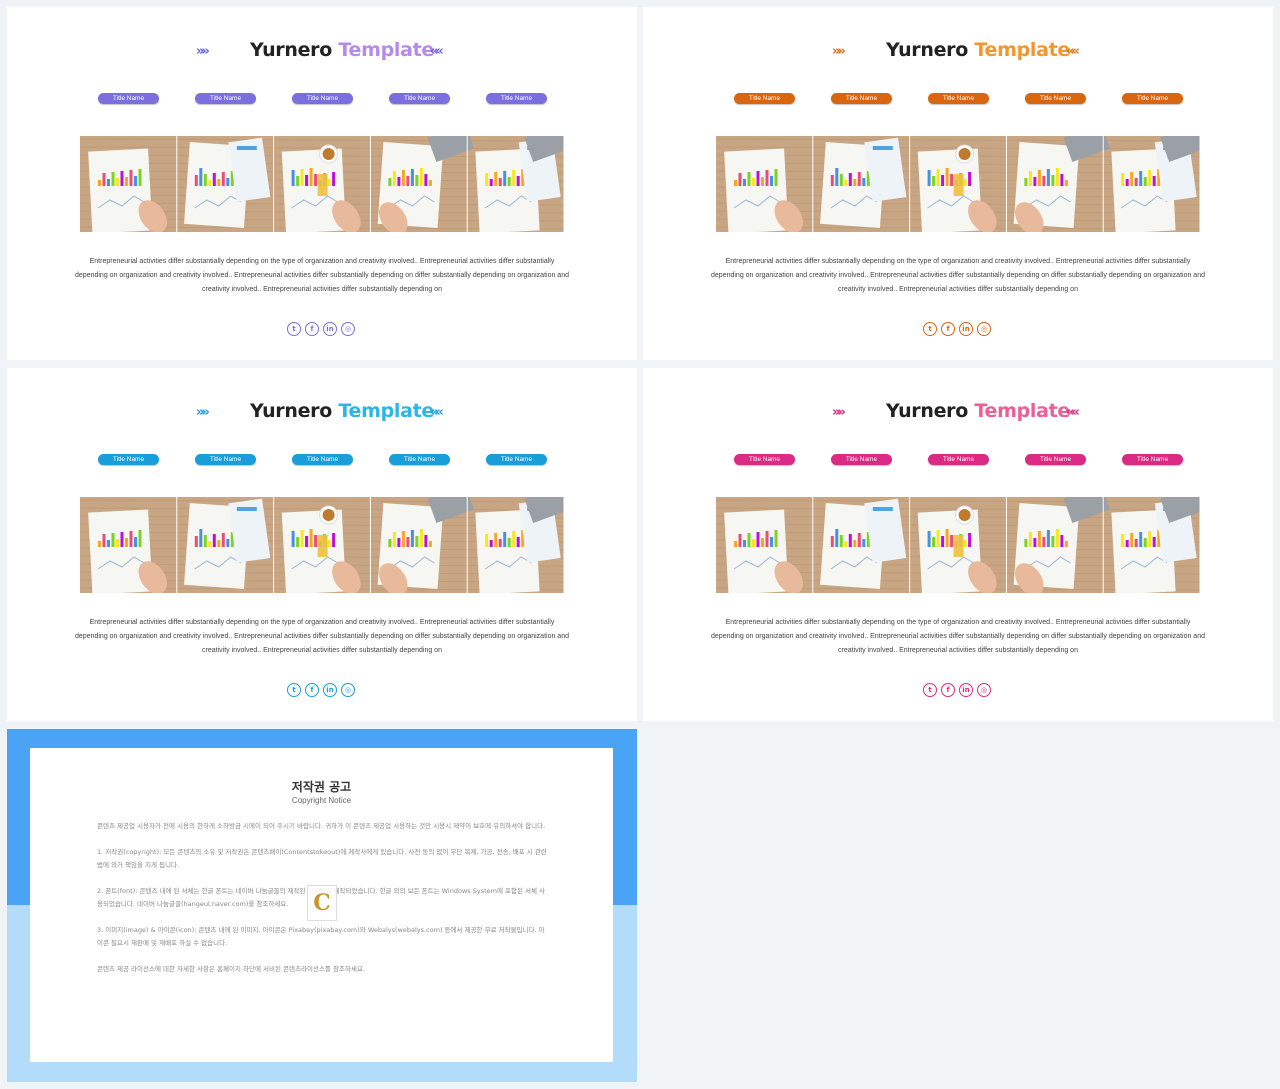 The width and height of the screenshot is (1280, 1089). What do you see at coordinates (321, 787) in the screenshot?
I see `copyright-title: 저작권 공고` at bounding box center [321, 787].